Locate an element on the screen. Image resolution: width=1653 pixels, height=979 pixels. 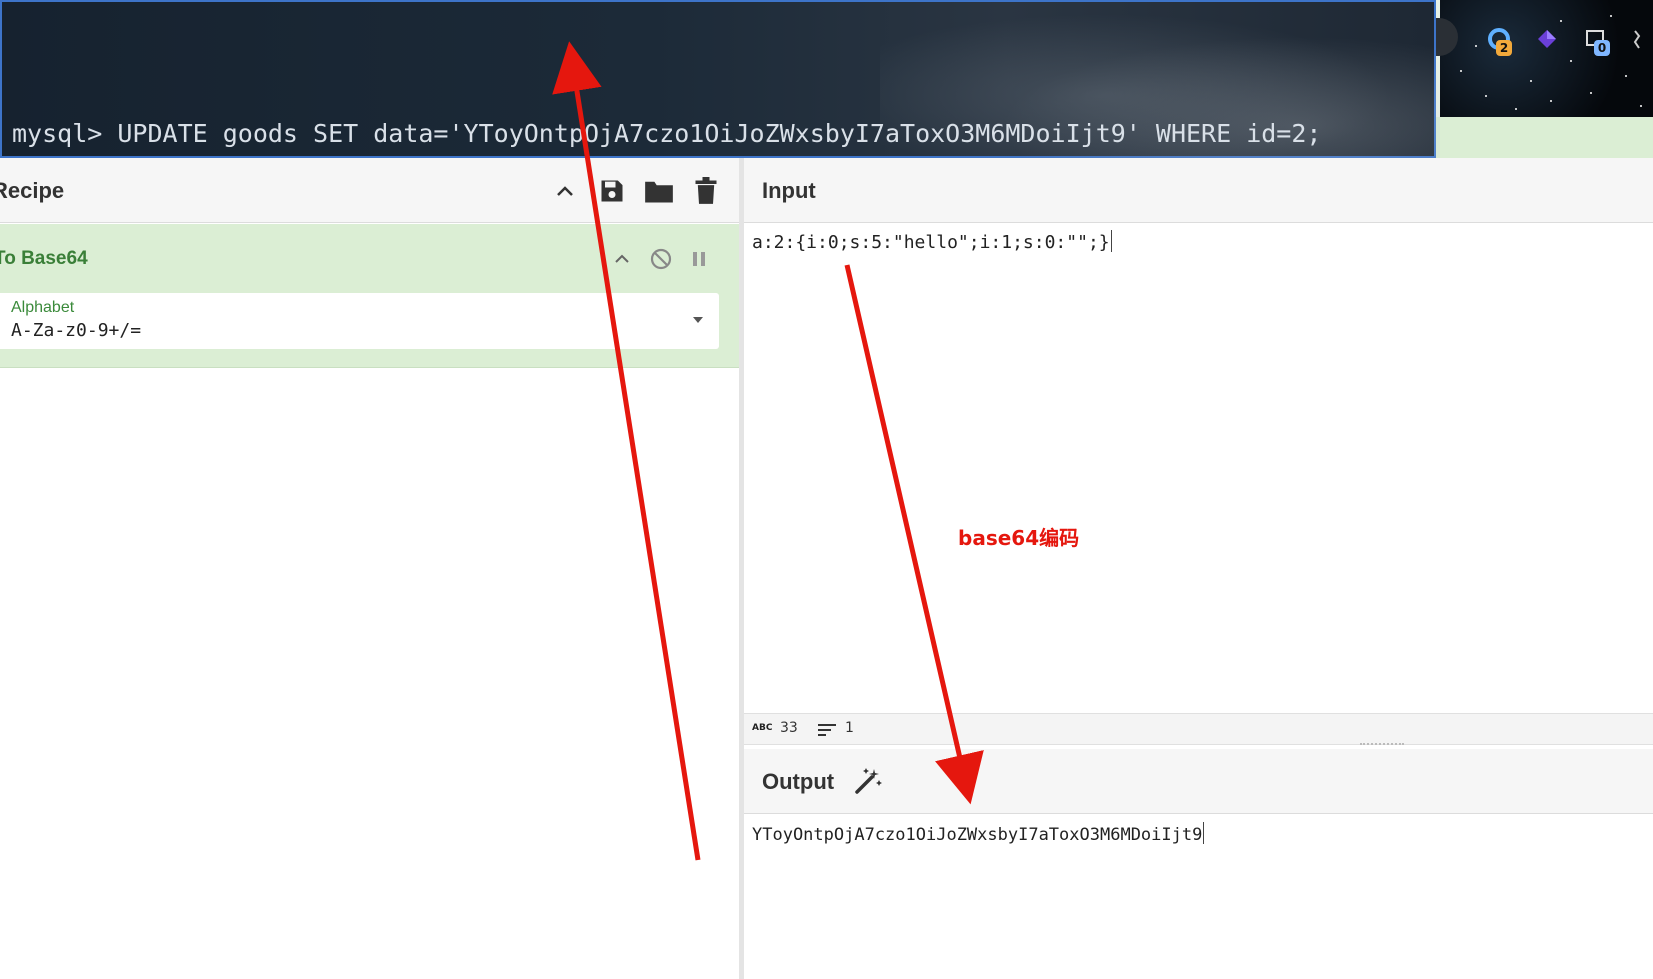
recipe-title: Recipe is located at coordinates (32, 190).